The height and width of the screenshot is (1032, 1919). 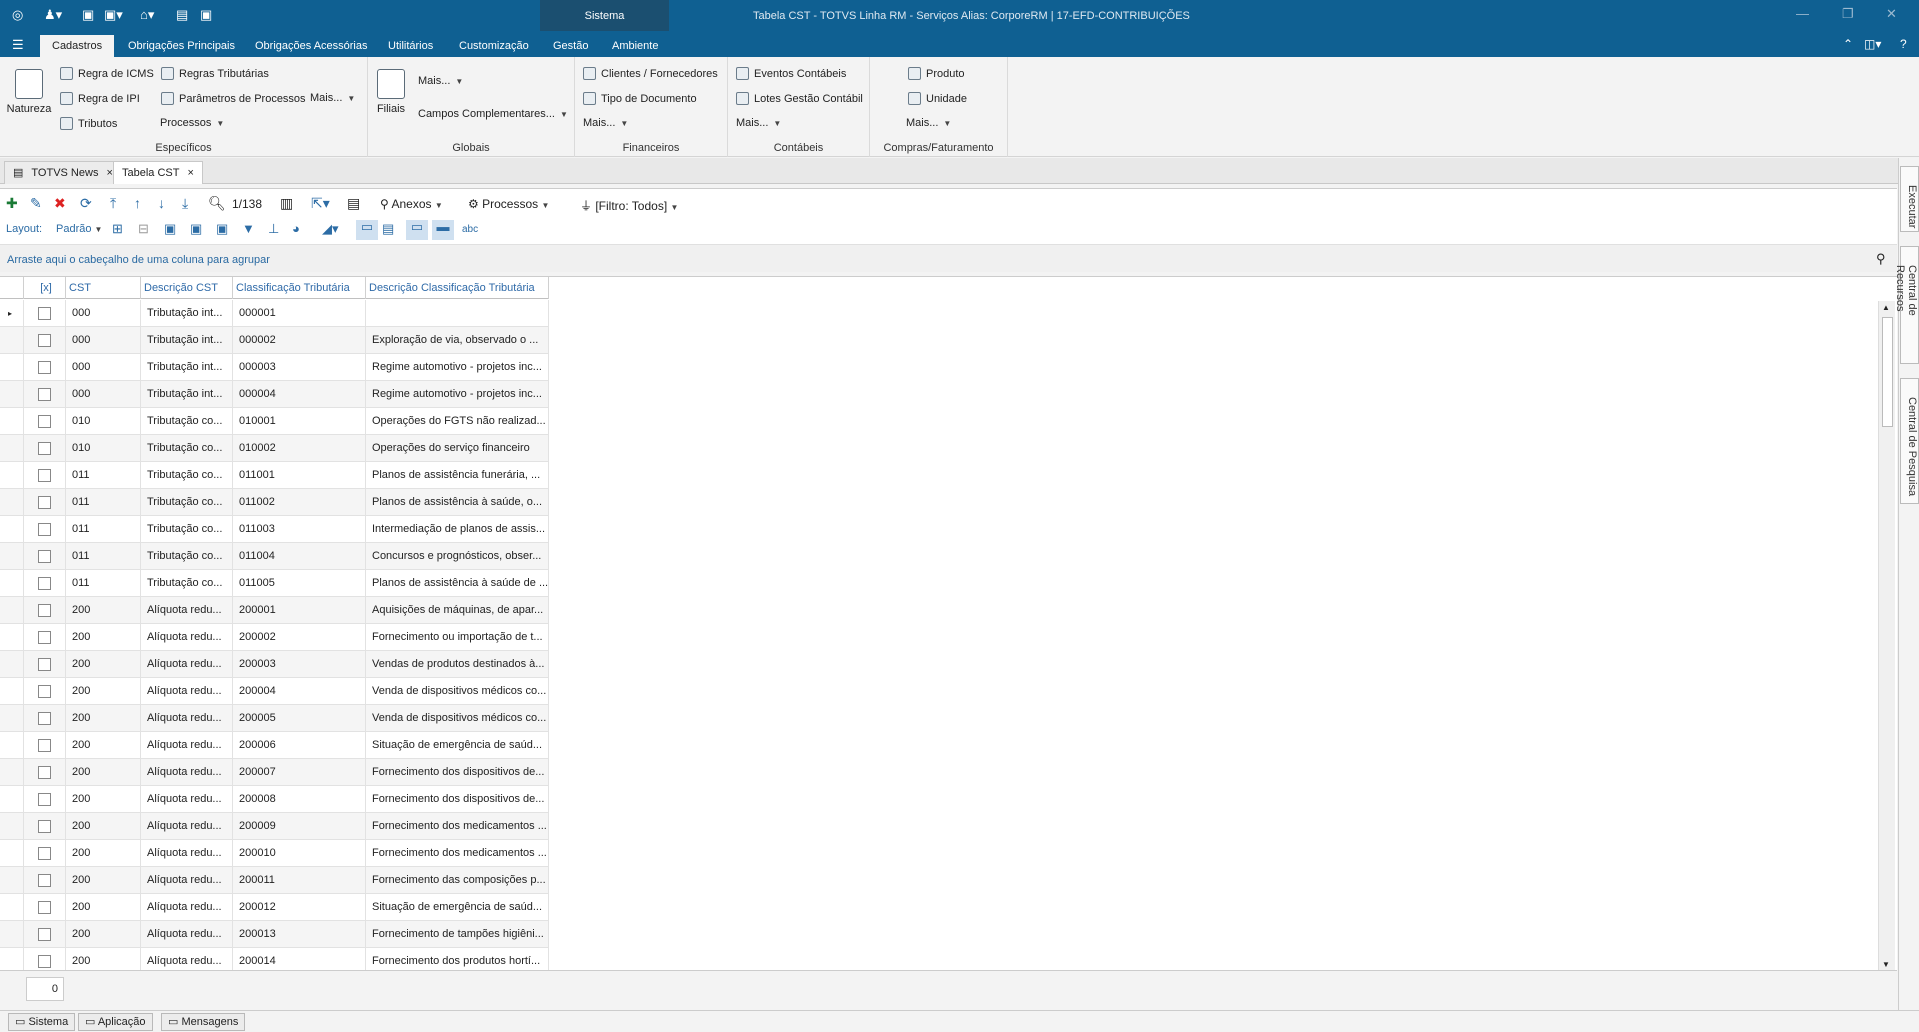 I want to click on contabeis-mais-dropdown: Mais... ▼, so click(x=758, y=123).